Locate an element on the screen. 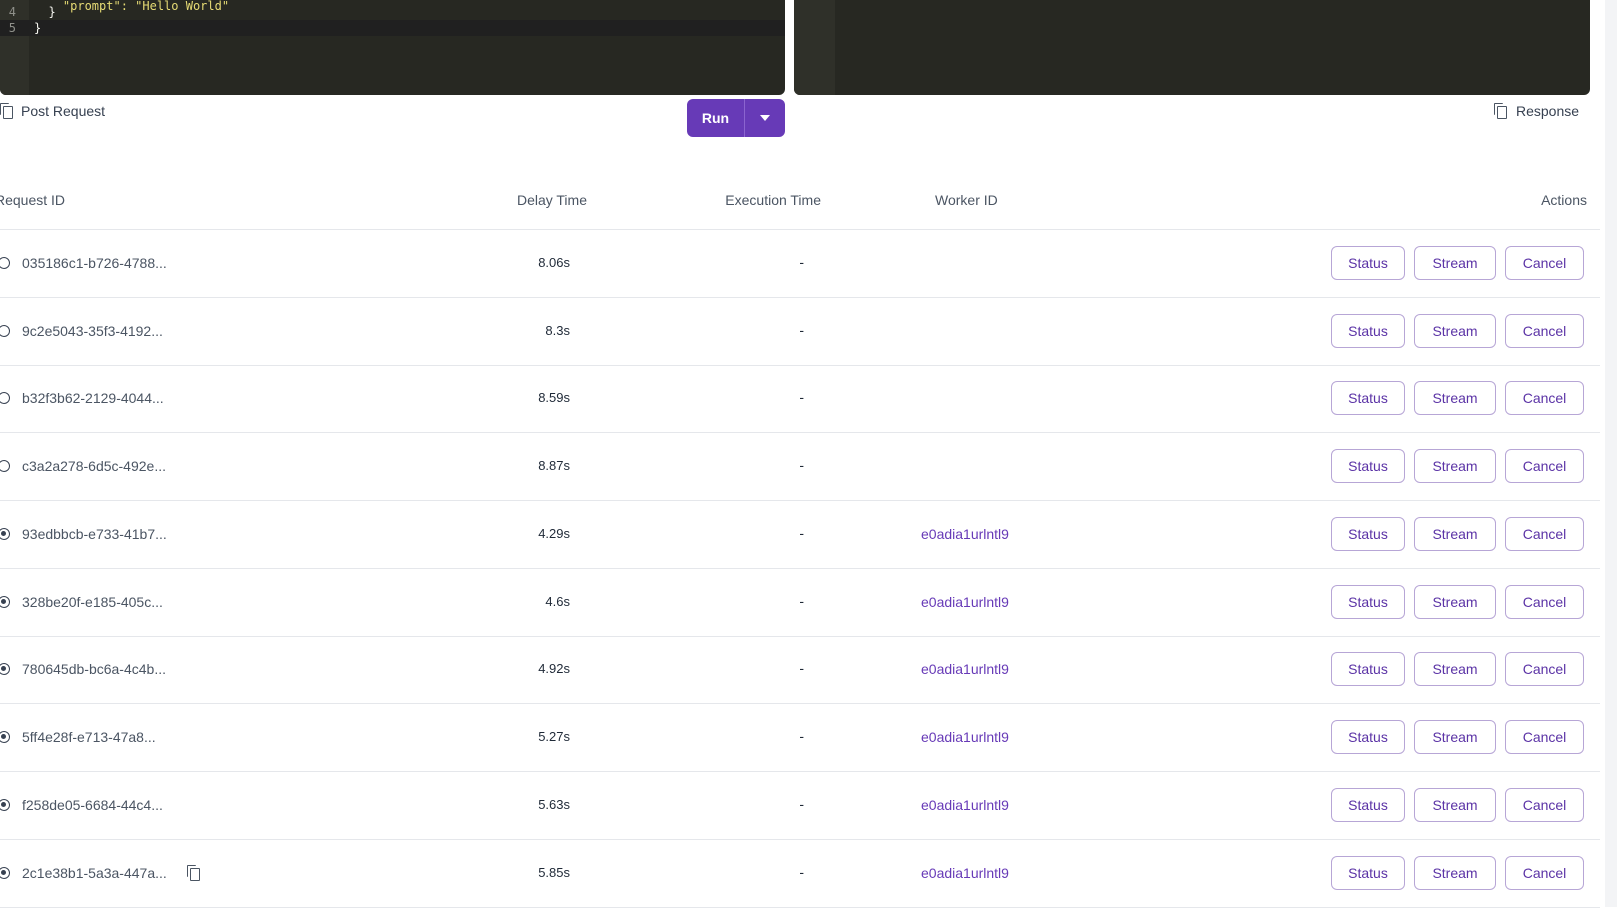 The height and width of the screenshot is (908, 1617). line-number: 5 is located at coordinates (12, 28).